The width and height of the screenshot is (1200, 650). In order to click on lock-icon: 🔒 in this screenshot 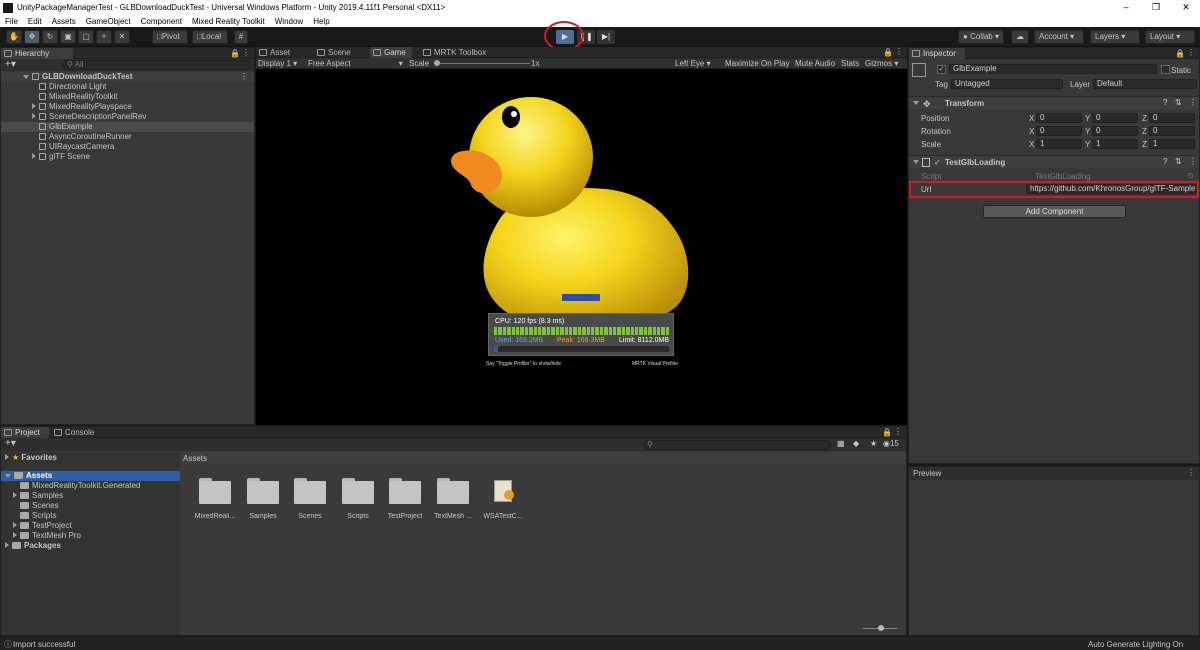, I will do `click(235, 53)`.